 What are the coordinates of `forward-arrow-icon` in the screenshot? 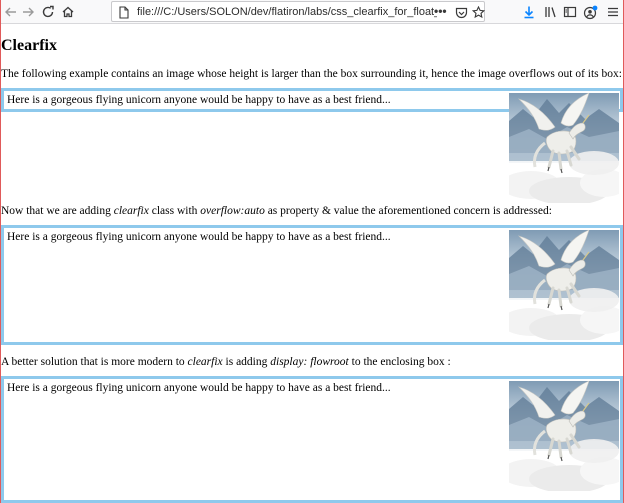 It's located at (28, 12).